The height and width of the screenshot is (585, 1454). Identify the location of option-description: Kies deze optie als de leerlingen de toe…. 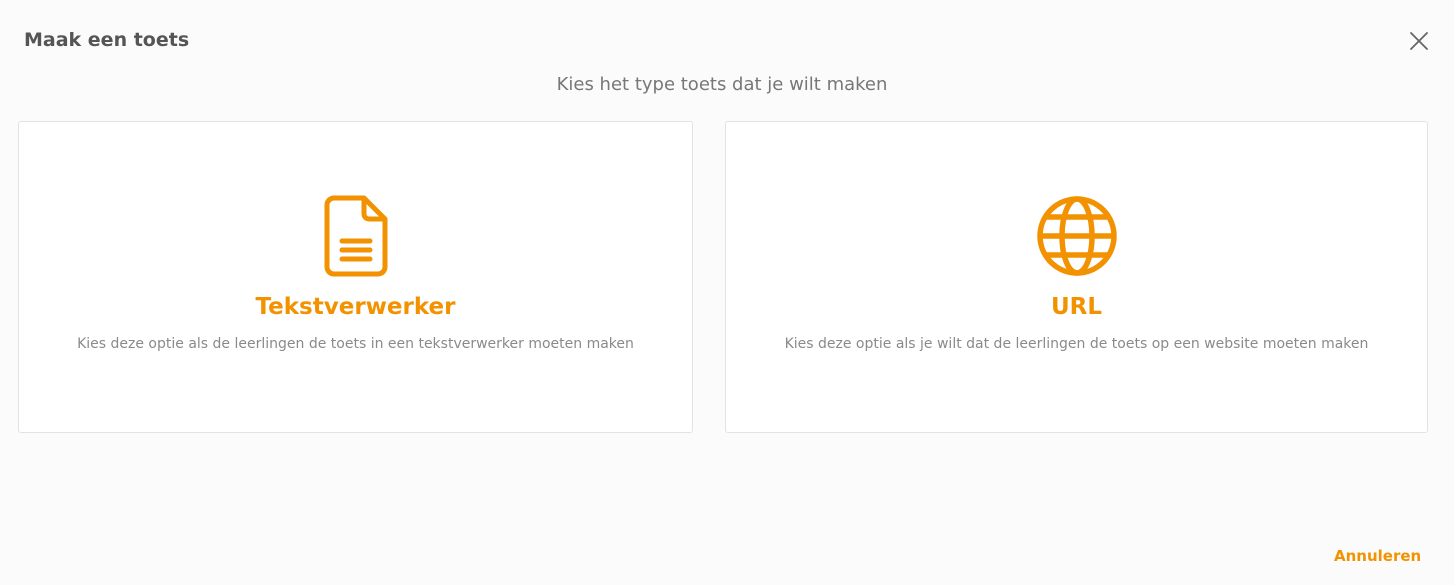
(355, 344).